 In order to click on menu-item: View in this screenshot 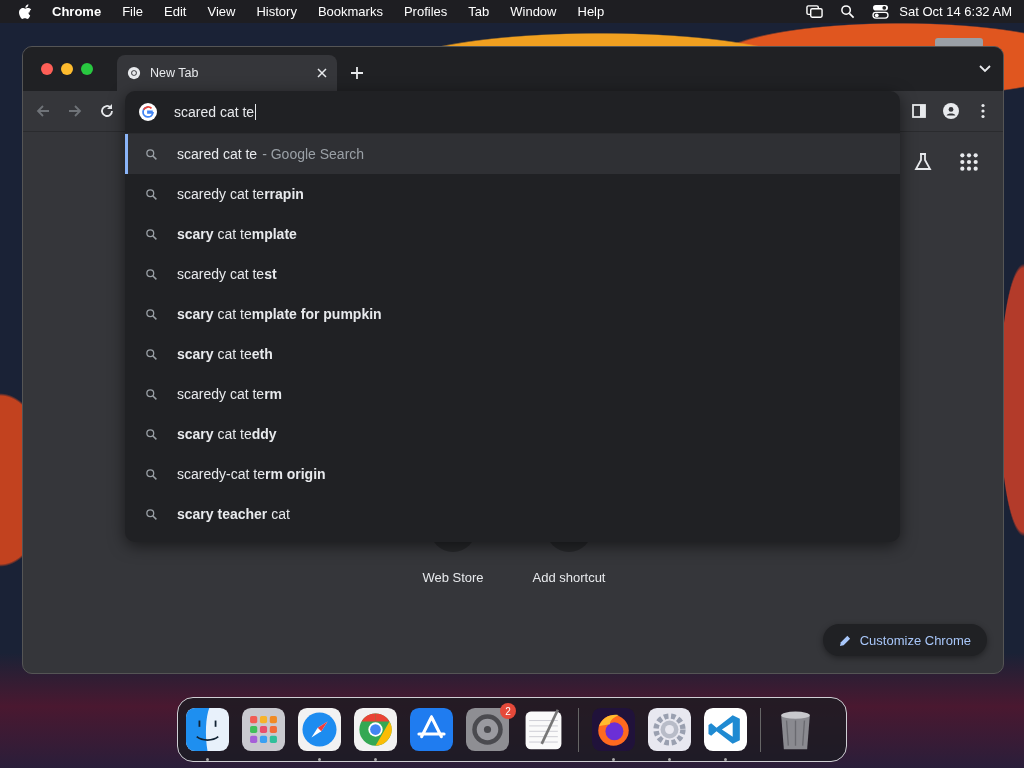, I will do `click(221, 11)`.